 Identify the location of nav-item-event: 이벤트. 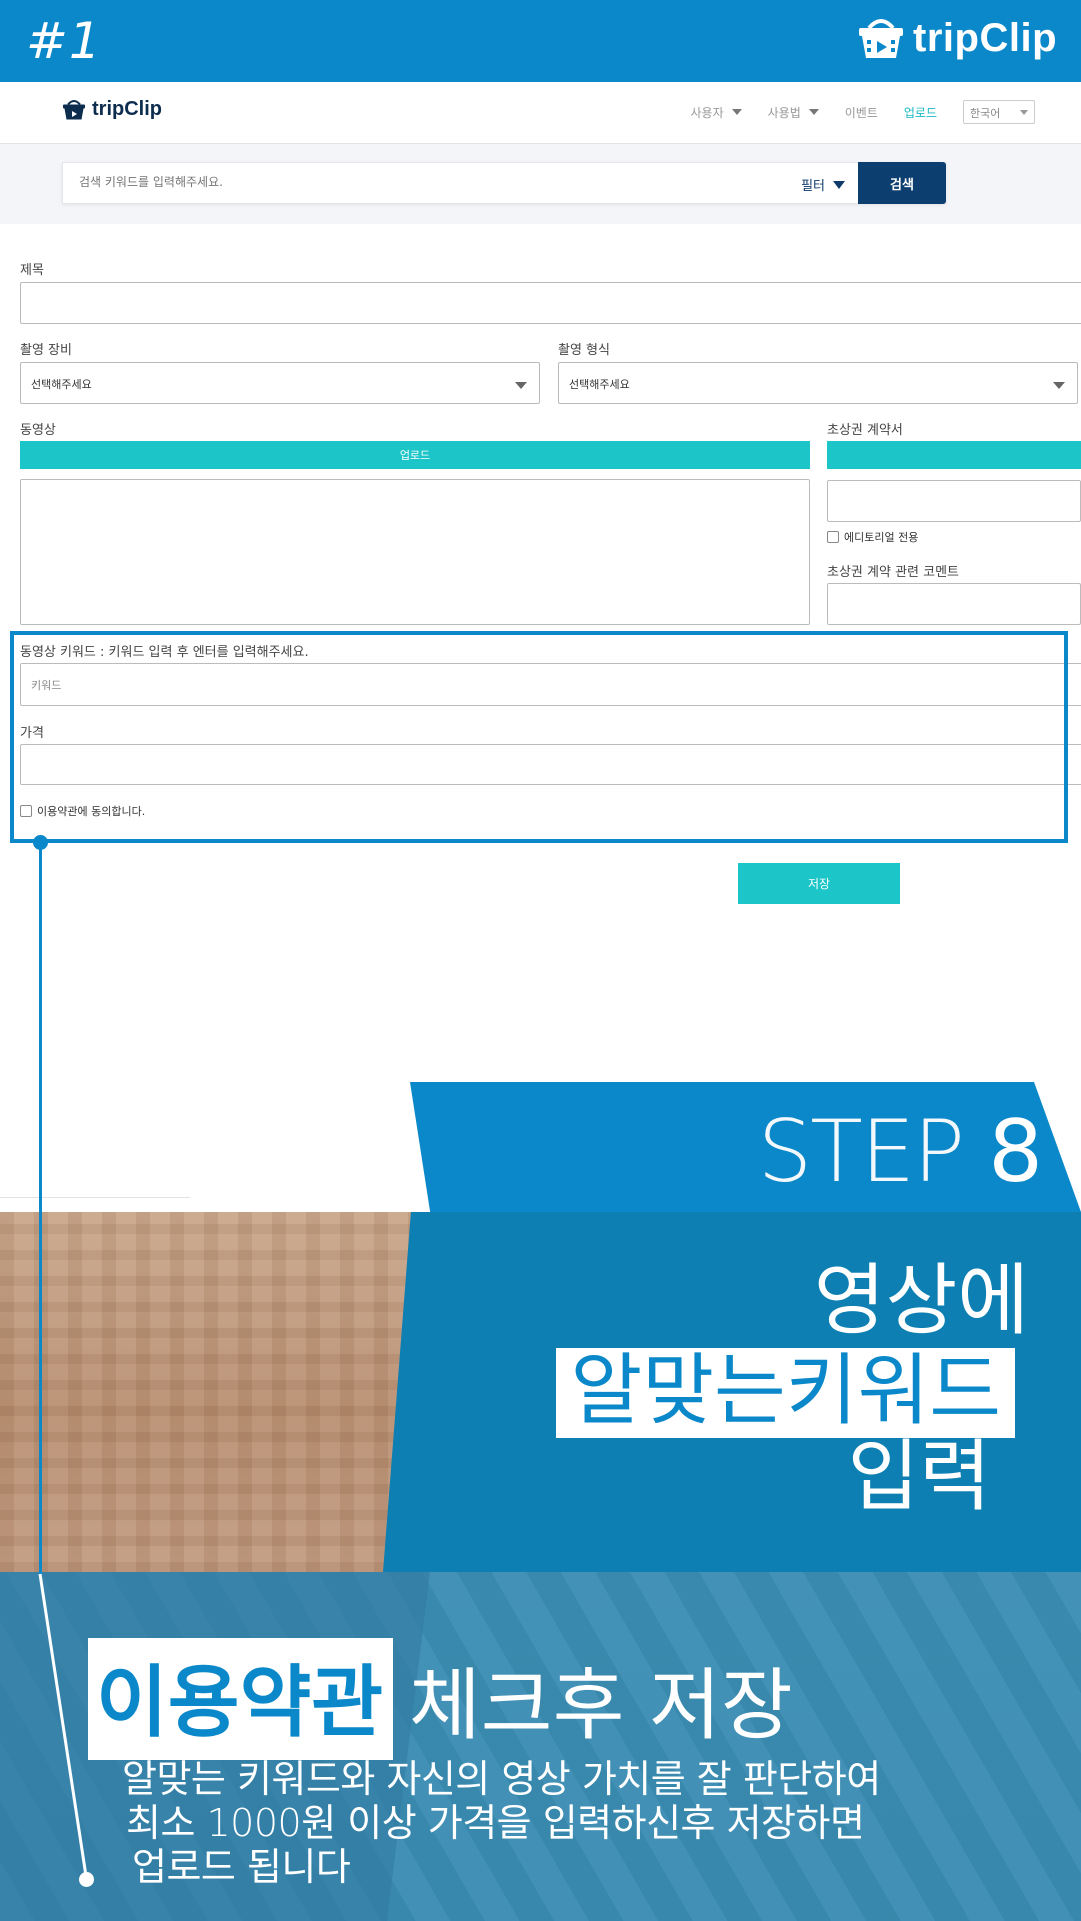
(861, 112).